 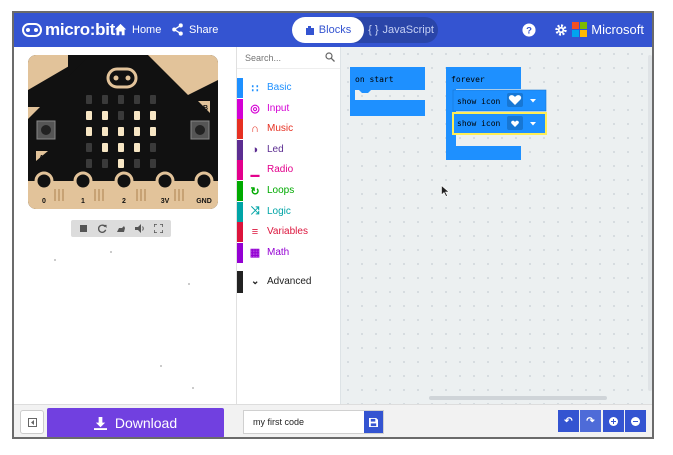 What do you see at coordinates (289, 149) in the screenshot?
I see `category-led: ◑ Led` at bounding box center [289, 149].